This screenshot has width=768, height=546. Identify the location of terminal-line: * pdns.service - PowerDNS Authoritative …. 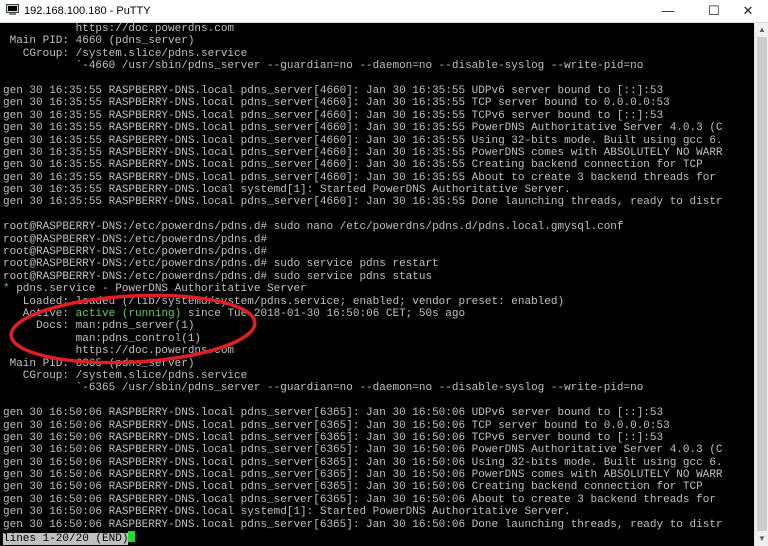
(363, 289).